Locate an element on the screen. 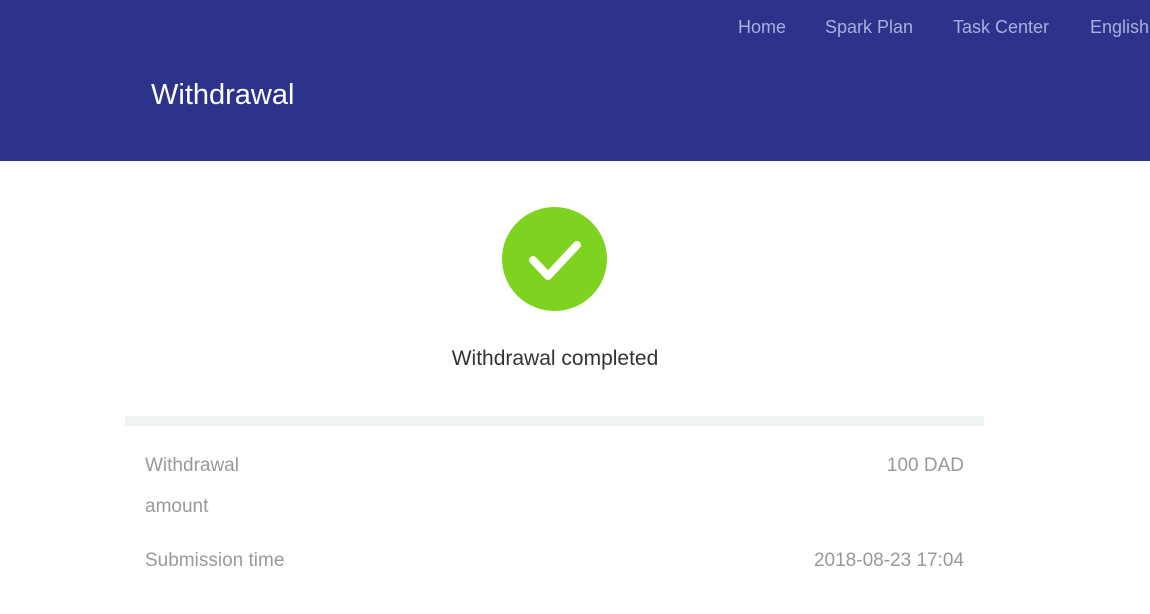 This screenshot has width=1150, height=614. submission-time-label: Submission time is located at coordinates (215, 560).